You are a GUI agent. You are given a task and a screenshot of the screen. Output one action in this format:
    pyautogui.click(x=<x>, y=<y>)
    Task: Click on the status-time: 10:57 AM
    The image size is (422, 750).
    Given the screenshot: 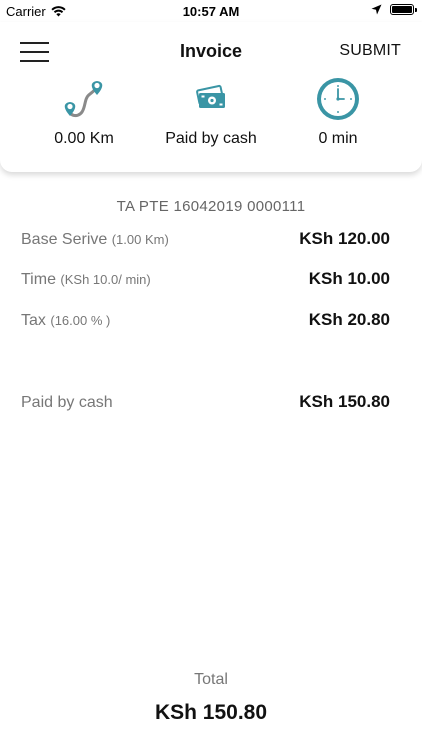 What is the action you would take?
    pyautogui.click(x=211, y=11)
    